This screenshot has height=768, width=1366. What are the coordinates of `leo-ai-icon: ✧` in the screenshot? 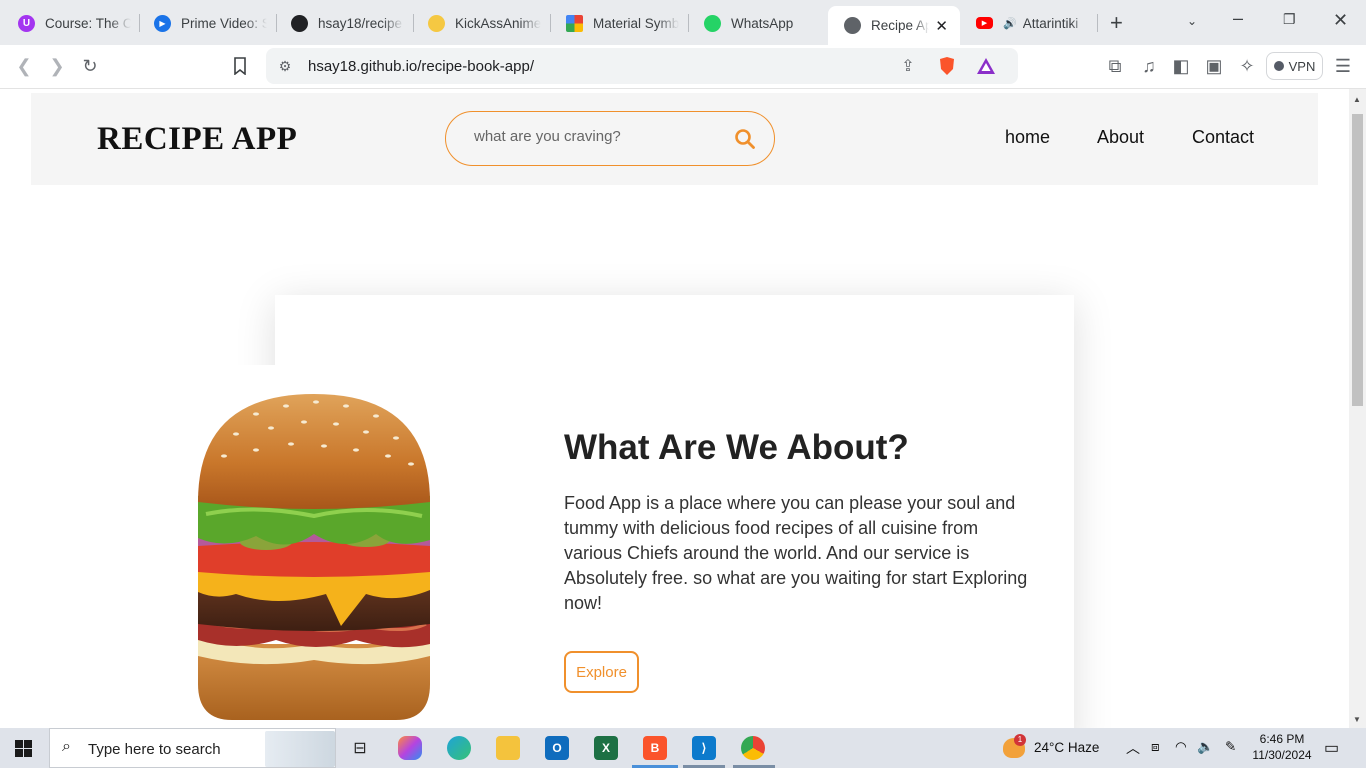 It's located at (1247, 66).